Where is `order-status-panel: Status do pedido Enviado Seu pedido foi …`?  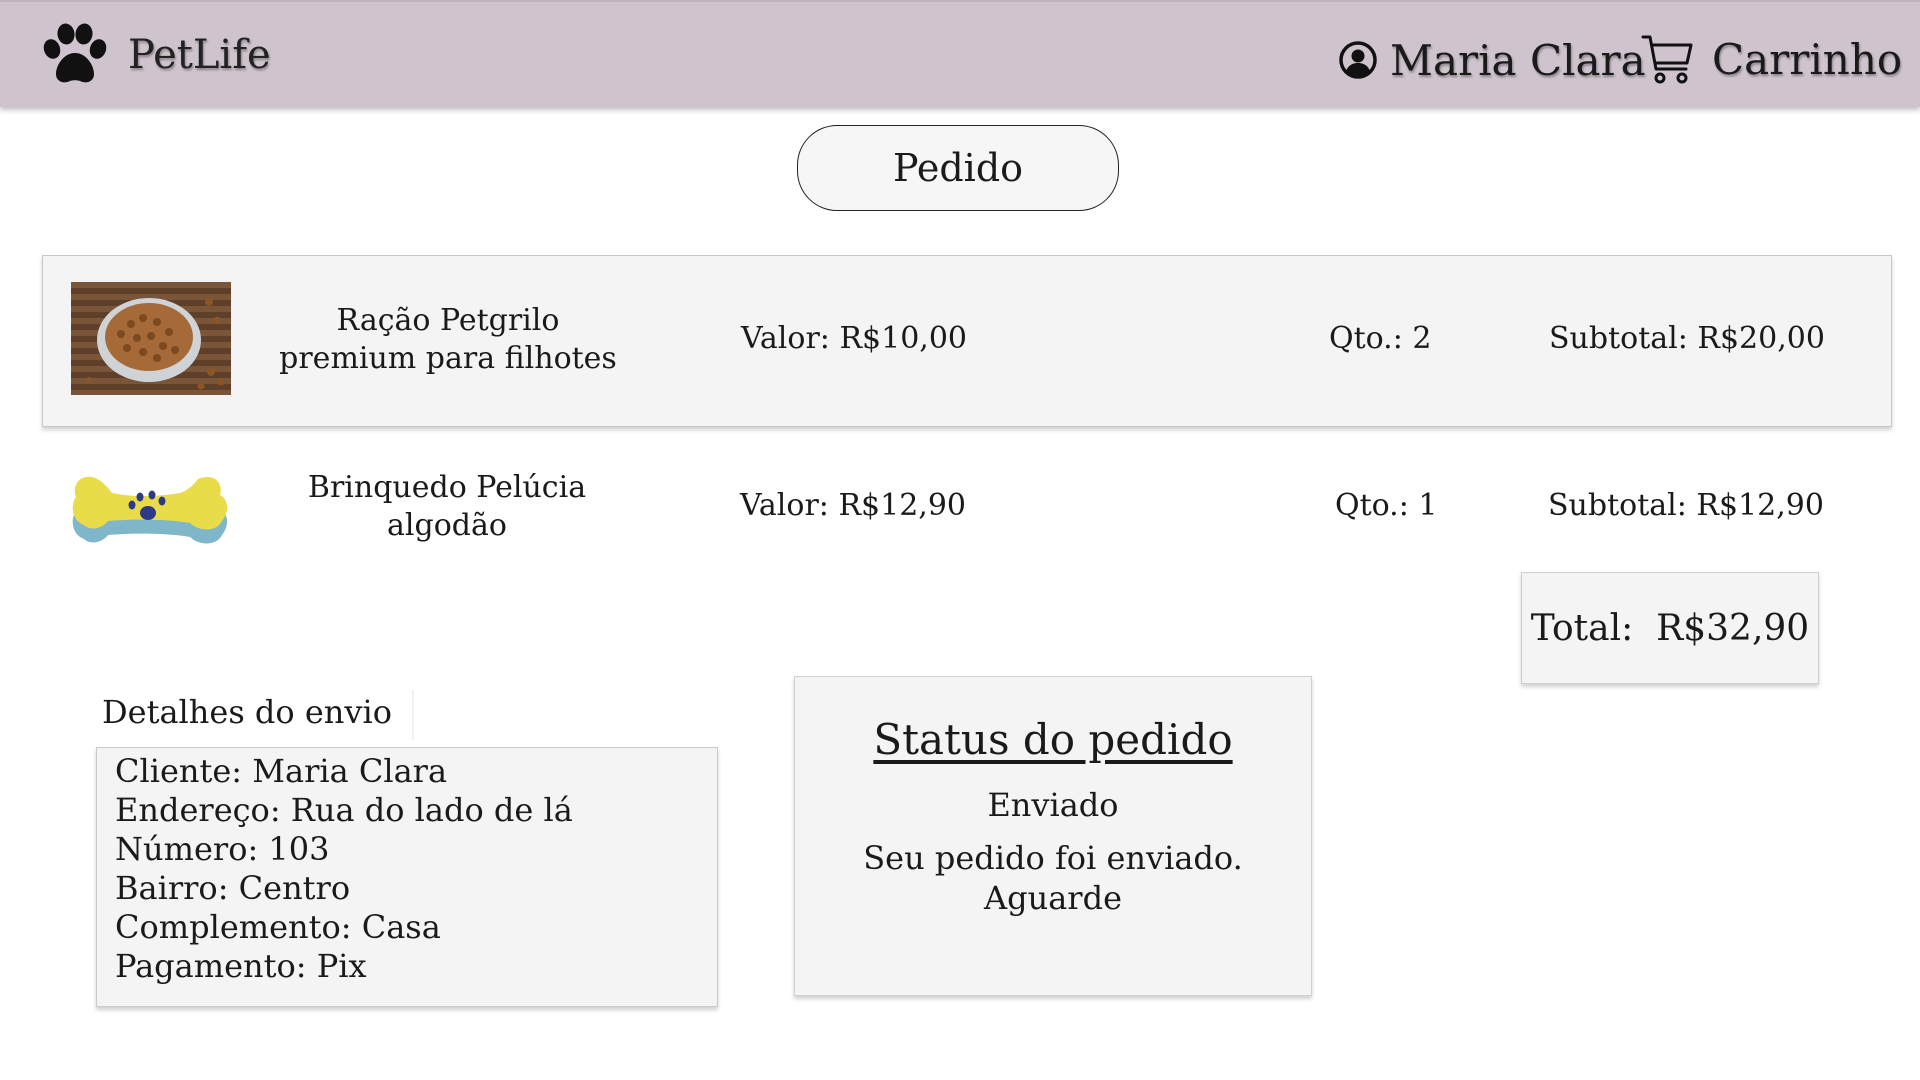
order-status-panel: Status do pedido Enviado Seu pedido foi … is located at coordinates (1053, 836).